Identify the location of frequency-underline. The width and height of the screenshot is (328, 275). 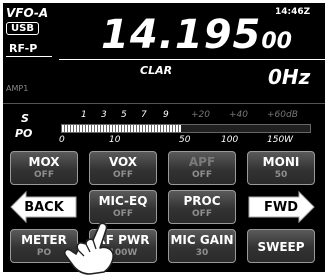
(192, 59).